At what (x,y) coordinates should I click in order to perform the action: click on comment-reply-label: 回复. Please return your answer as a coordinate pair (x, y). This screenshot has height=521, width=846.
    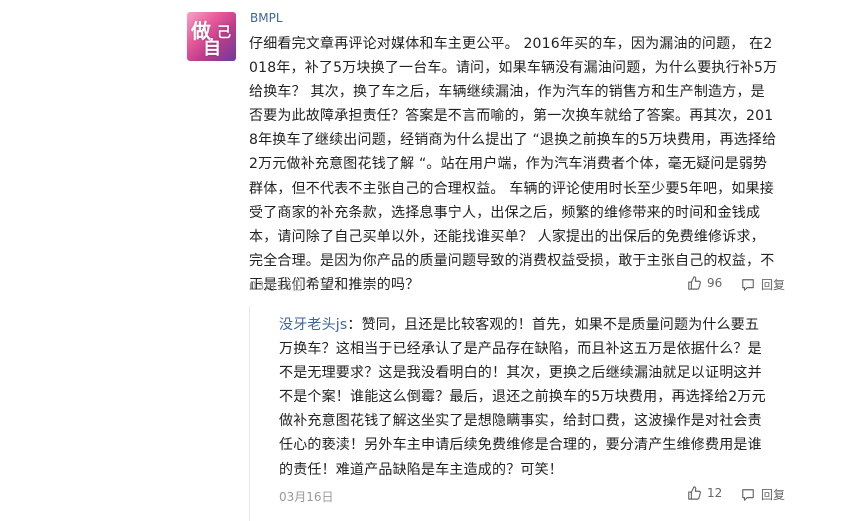
    Looking at the image, I should click on (773, 285).